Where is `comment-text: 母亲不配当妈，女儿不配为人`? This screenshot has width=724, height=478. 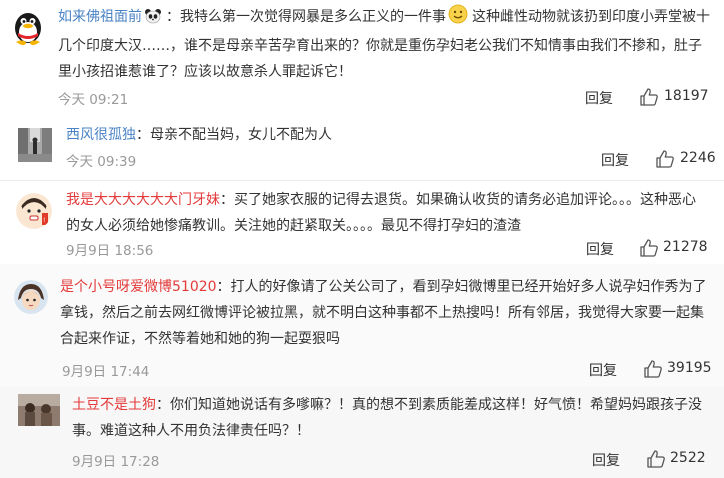
comment-text: 母亲不配当妈，女儿不配为人 is located at coordinates (241, 135).